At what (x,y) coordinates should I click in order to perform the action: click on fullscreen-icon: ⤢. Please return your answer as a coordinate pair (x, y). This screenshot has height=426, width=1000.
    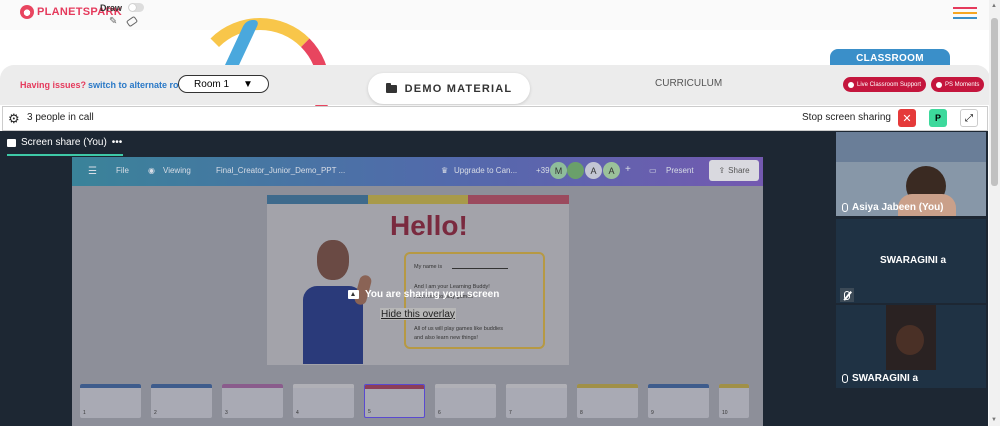
    Looking at the image, I should click on (969, 118).